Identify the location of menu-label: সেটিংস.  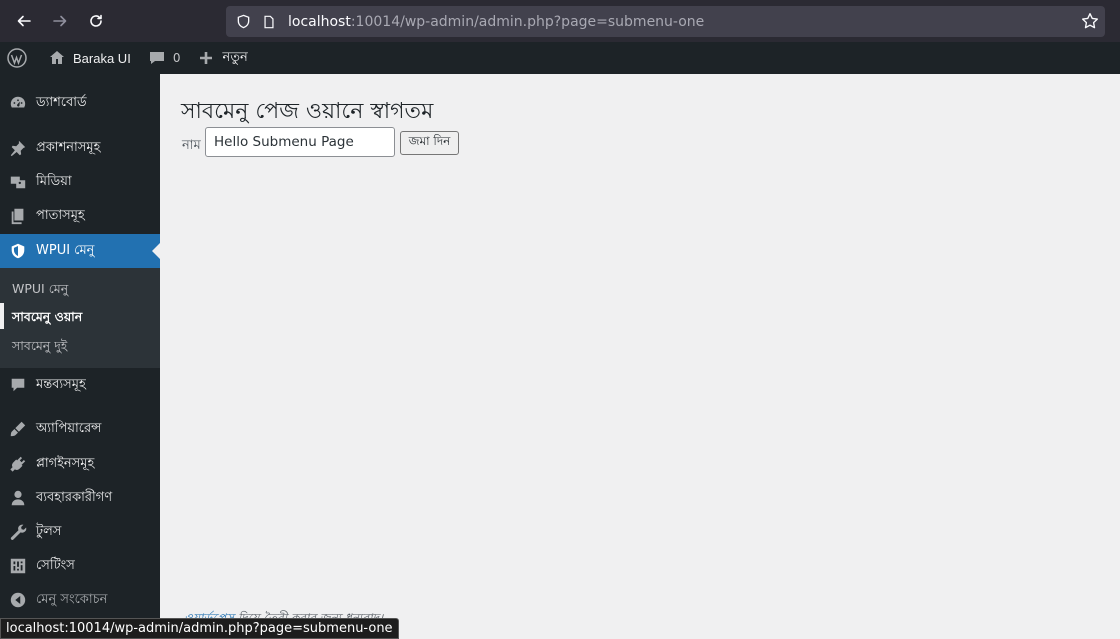
(55, 565).